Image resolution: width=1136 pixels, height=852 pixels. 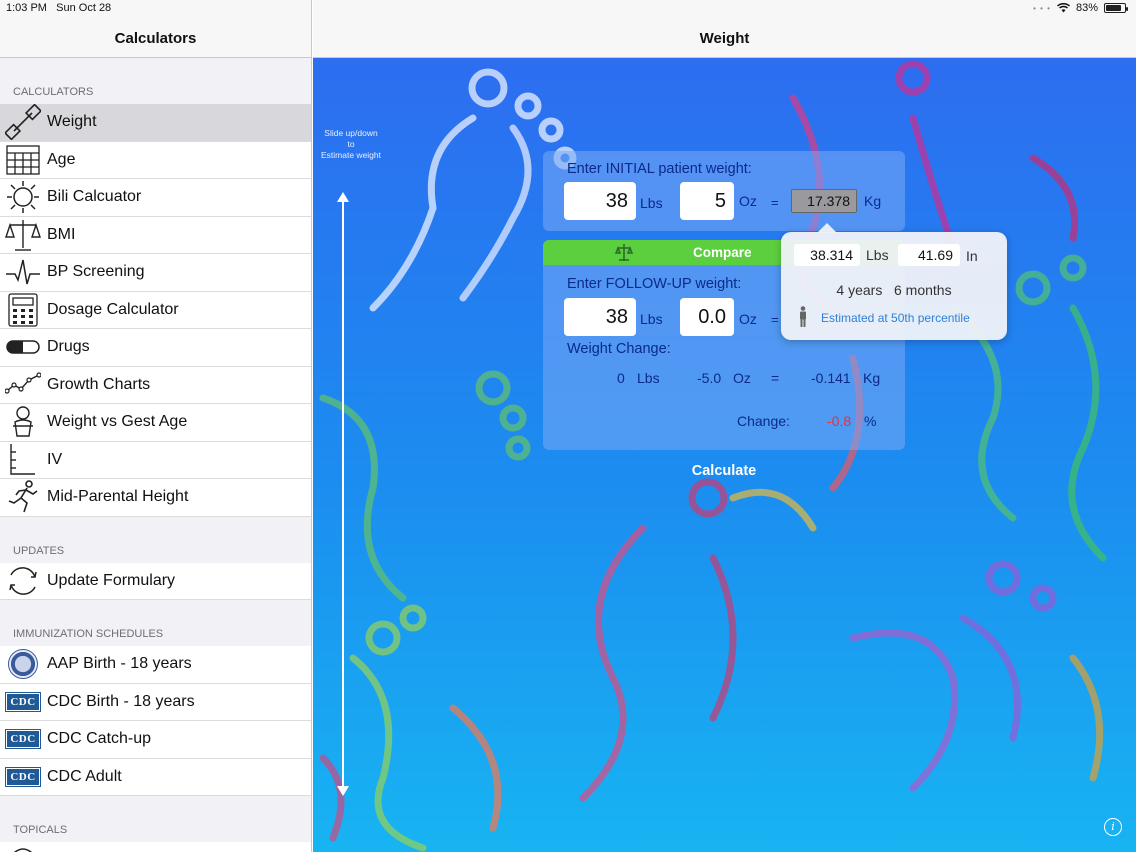 What do you see at coordinates (23, 197) in the screenshot?
I see `sun-icon` at bounding box center [23, 197].